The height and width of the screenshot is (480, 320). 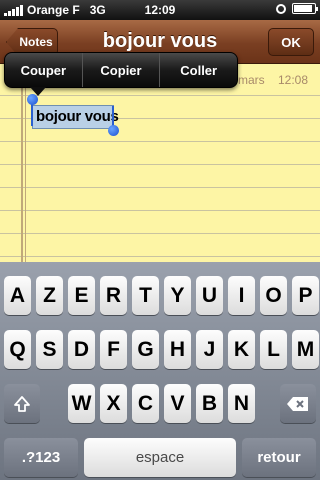 What do you see at coordinates (177, 295) in the screenshot?
I see `key-y: Y` at bounding box center [177, 295].